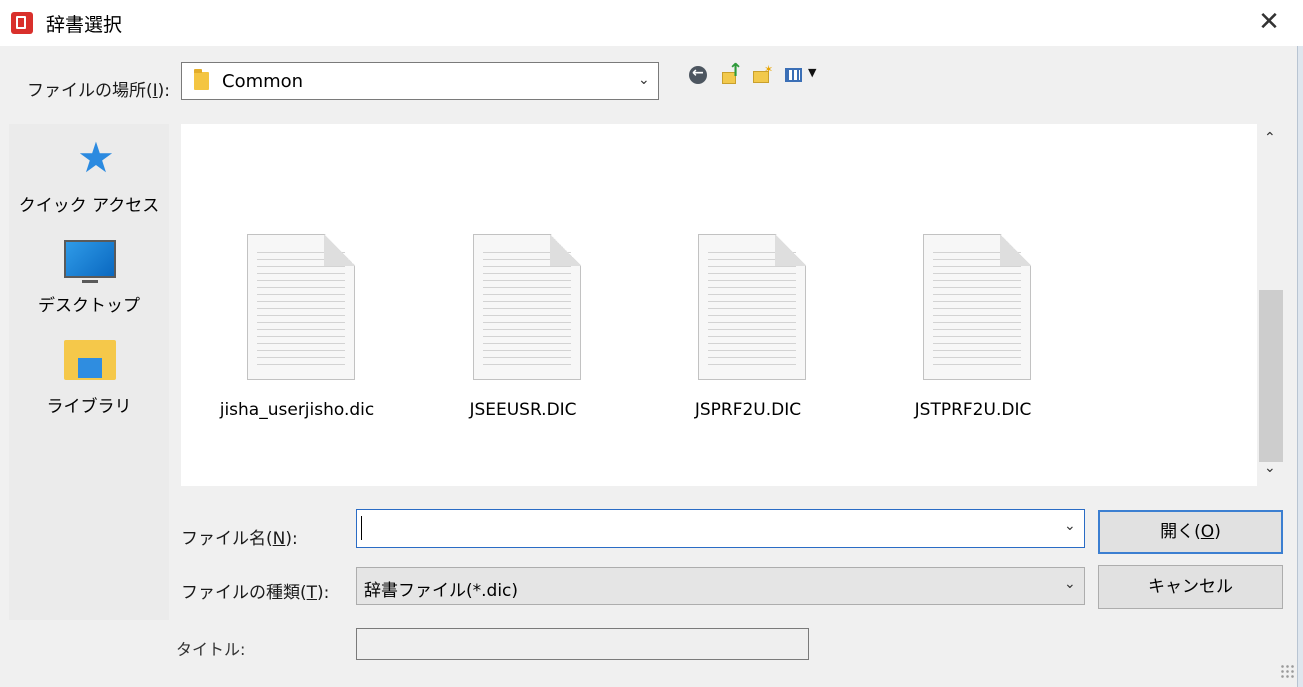 The height and width of the screenshot is (687, 1303). I want to click on file-type-value: 辞書ファイル(*.dic), so click(441, 591).